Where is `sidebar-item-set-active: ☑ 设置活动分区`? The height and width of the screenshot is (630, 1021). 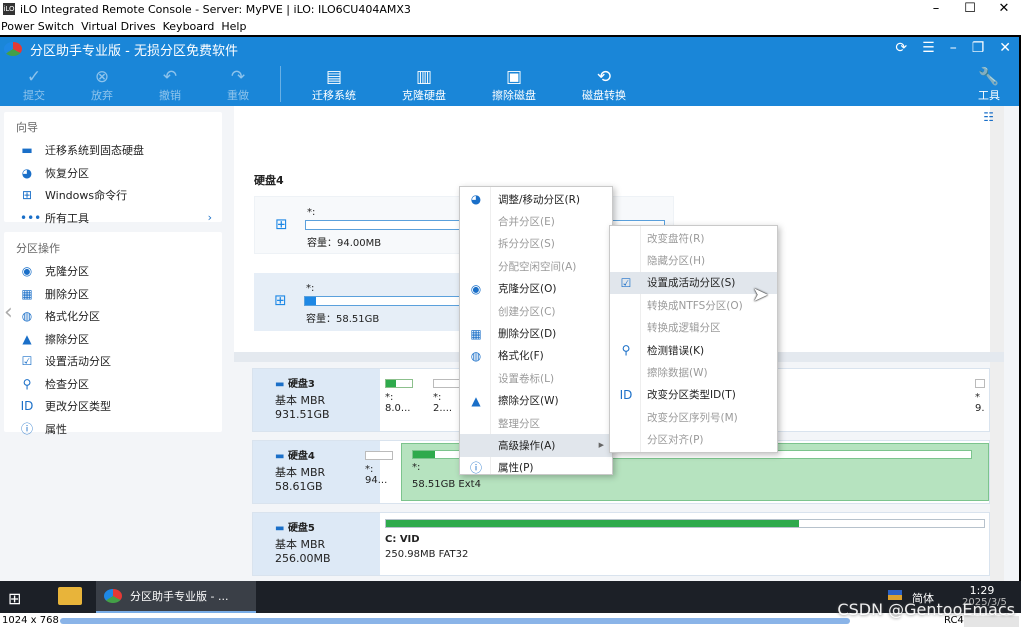
sidebar-item-set-active: ☑ 设置活动分区 is located at coordinates (113, 361).